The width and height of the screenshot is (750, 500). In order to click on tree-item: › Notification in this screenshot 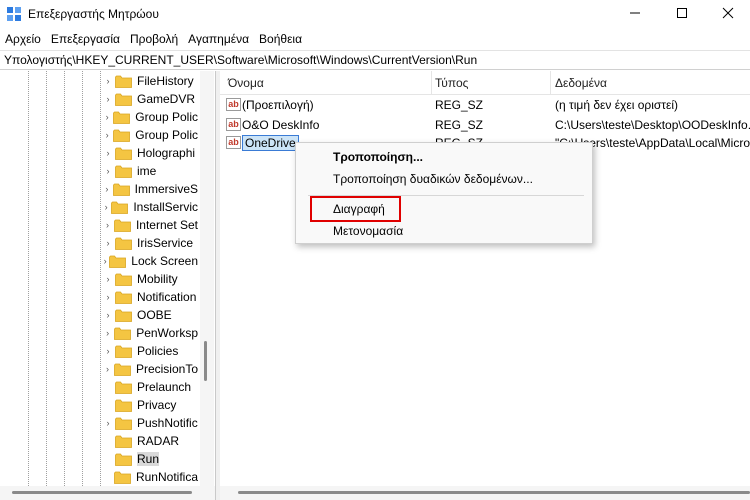, I will do `click(150, 297)`.